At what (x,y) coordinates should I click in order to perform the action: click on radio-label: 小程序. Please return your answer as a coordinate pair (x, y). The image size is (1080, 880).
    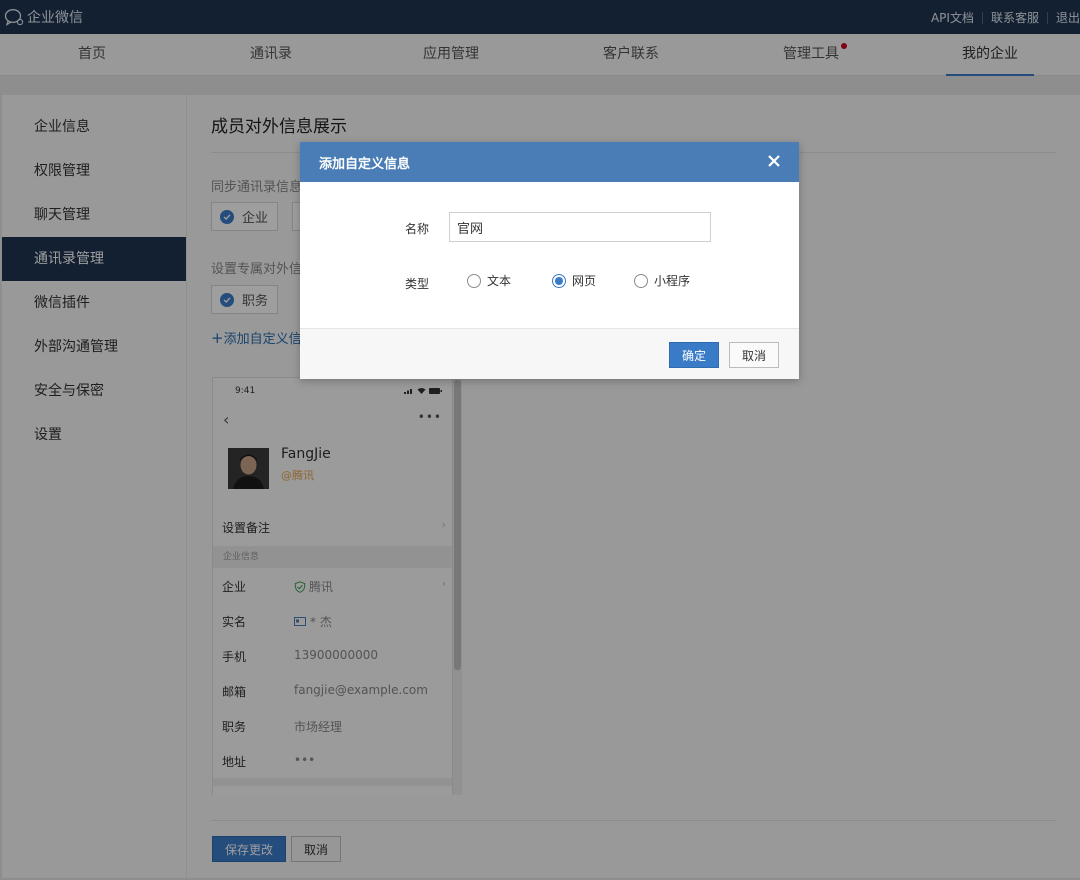
    Looking at the image, I should click on (672, 281).